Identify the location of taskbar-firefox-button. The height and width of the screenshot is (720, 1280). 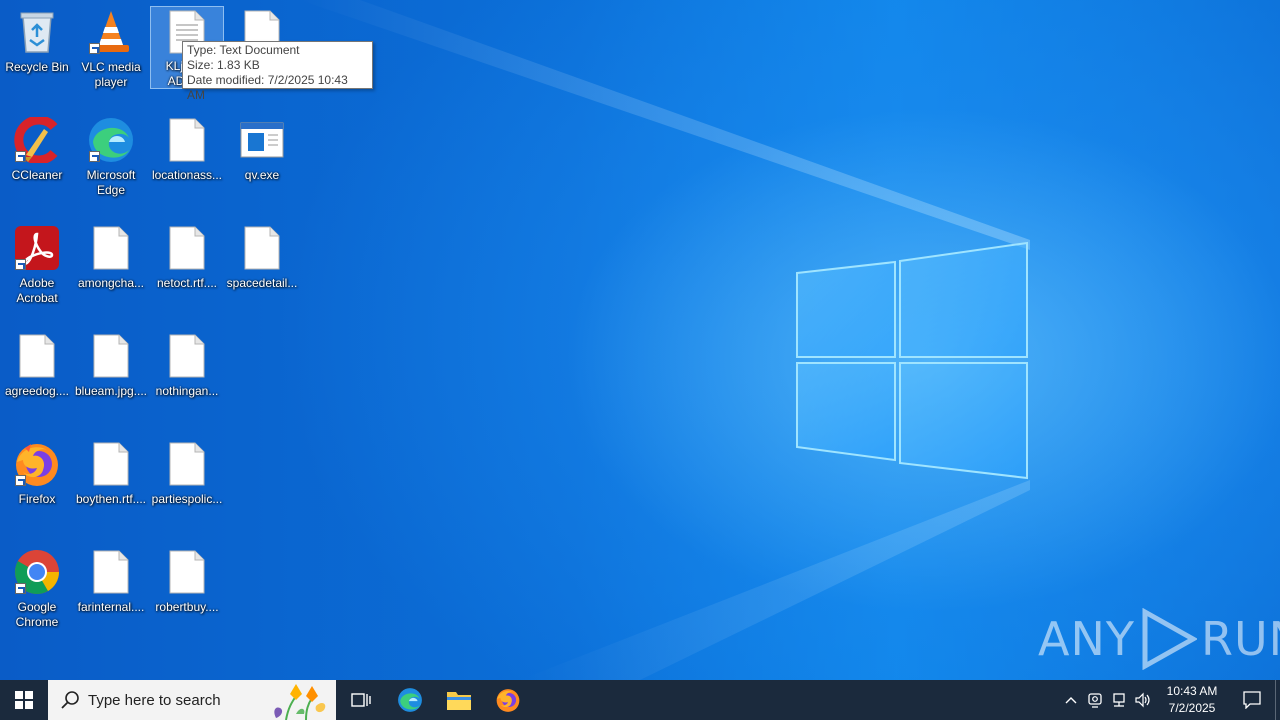
(507, 700).